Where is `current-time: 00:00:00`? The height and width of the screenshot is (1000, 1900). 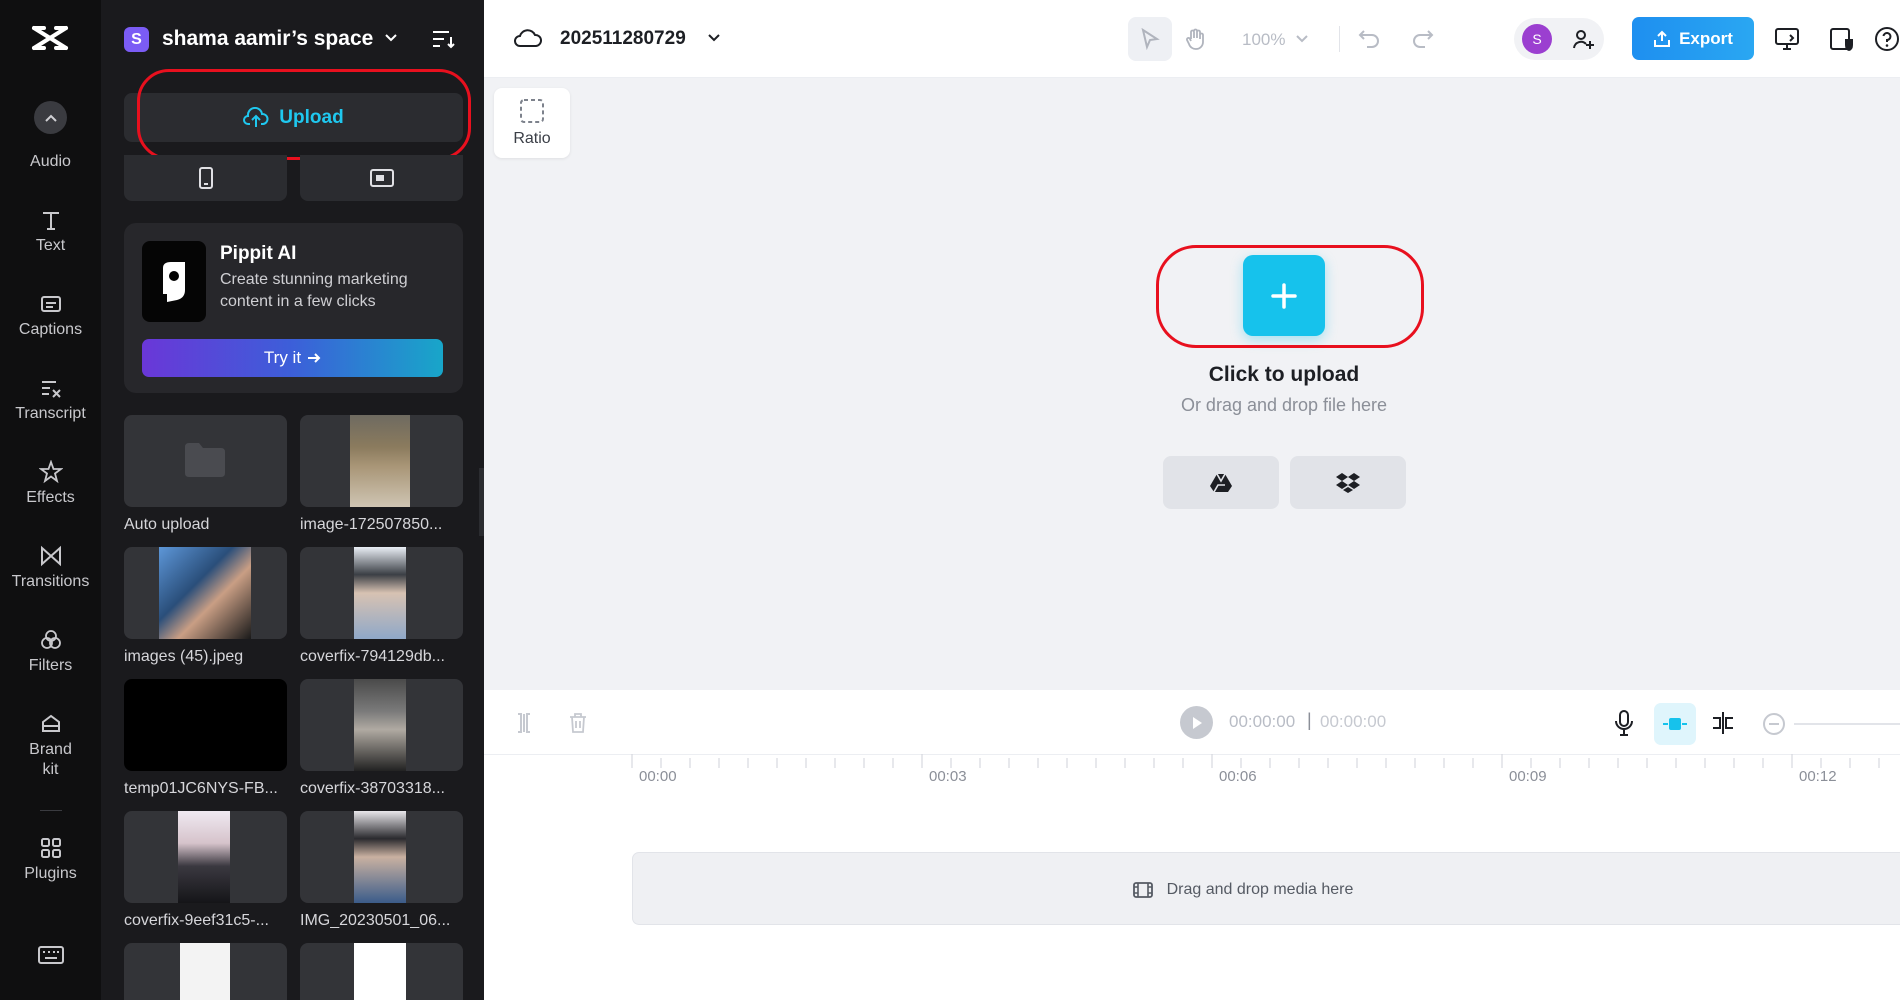
current-time: 00:00:00 is located at coordinates (1262, 721).